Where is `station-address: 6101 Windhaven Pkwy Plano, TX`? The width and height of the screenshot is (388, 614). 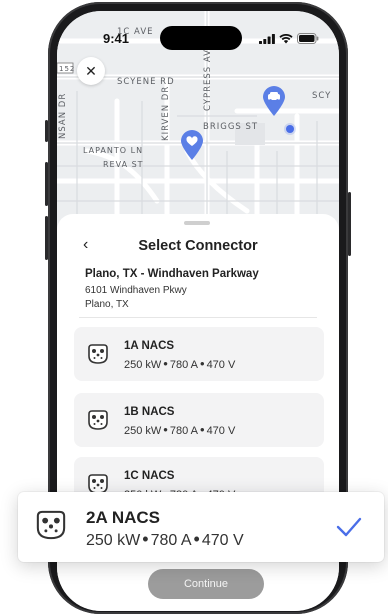
station-address: 6101 Windhaven Pkwy Plano, TX is located at coordinates (136, 298).